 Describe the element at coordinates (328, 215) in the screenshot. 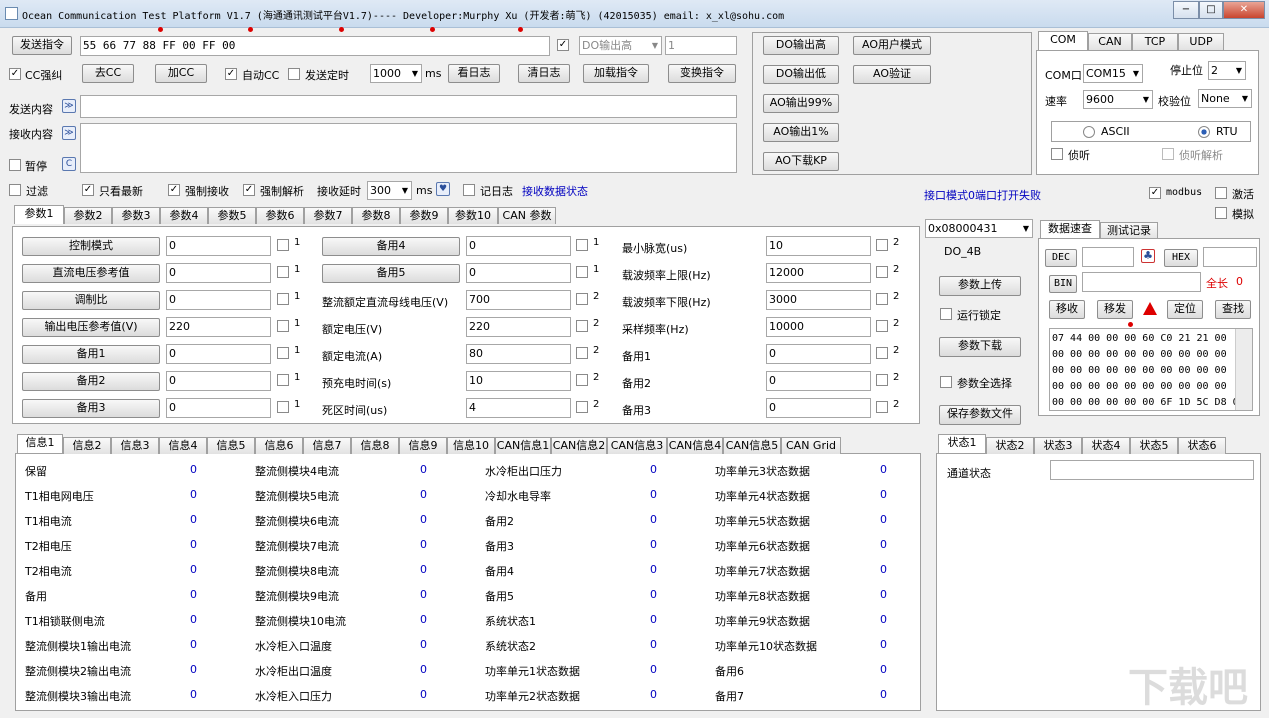

I see `param-tab-7: 参数7` at that location.